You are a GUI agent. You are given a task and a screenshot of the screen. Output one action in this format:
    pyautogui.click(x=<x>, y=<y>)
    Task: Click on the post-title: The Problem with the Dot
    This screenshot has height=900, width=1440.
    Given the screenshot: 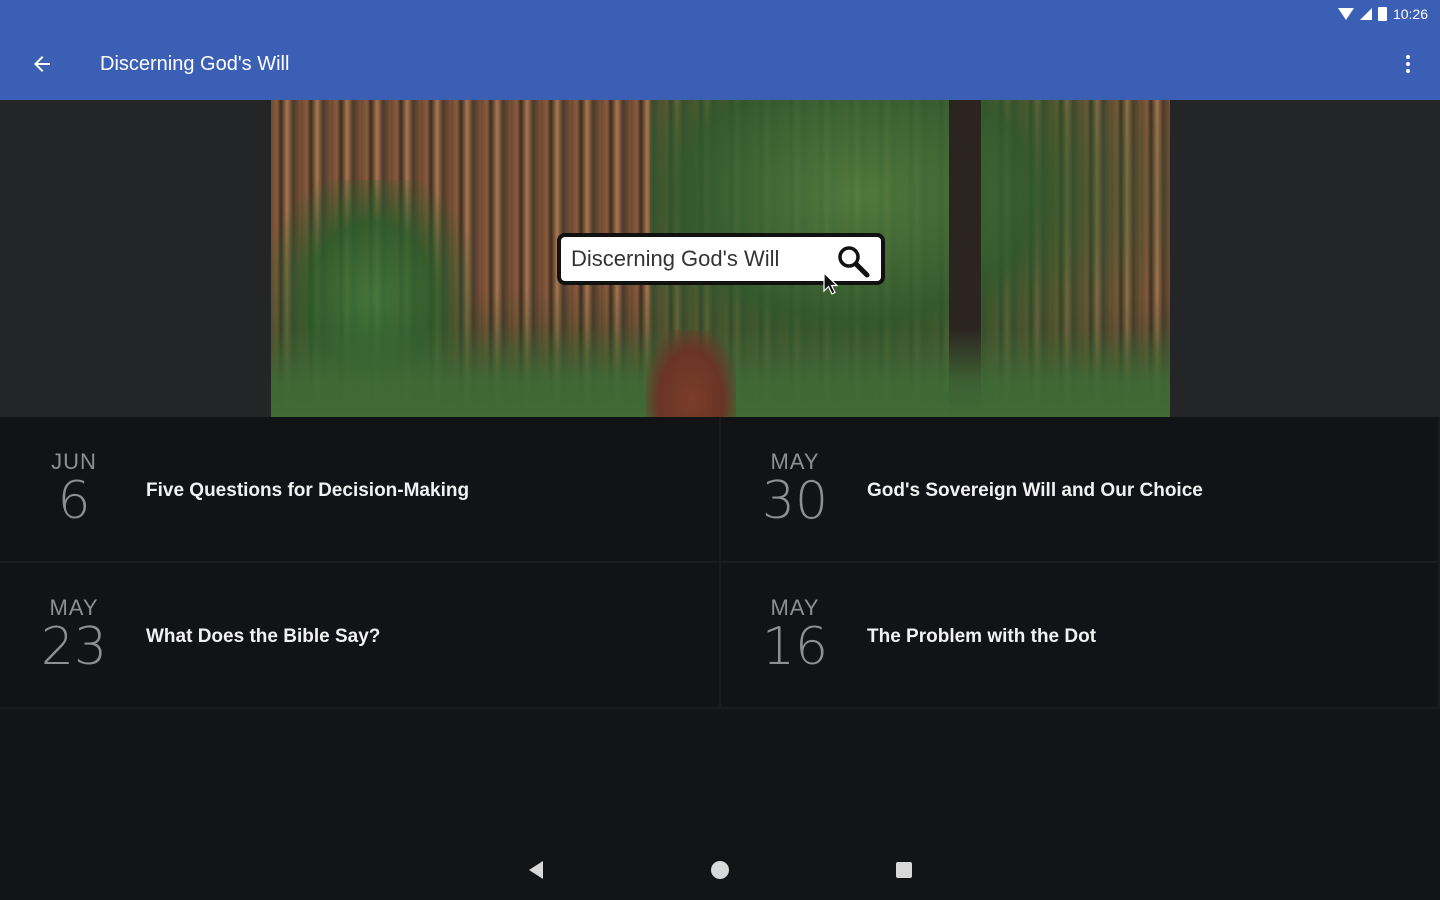 What is the action you would take?
    pyautogui.click(x=982, y=636)
    